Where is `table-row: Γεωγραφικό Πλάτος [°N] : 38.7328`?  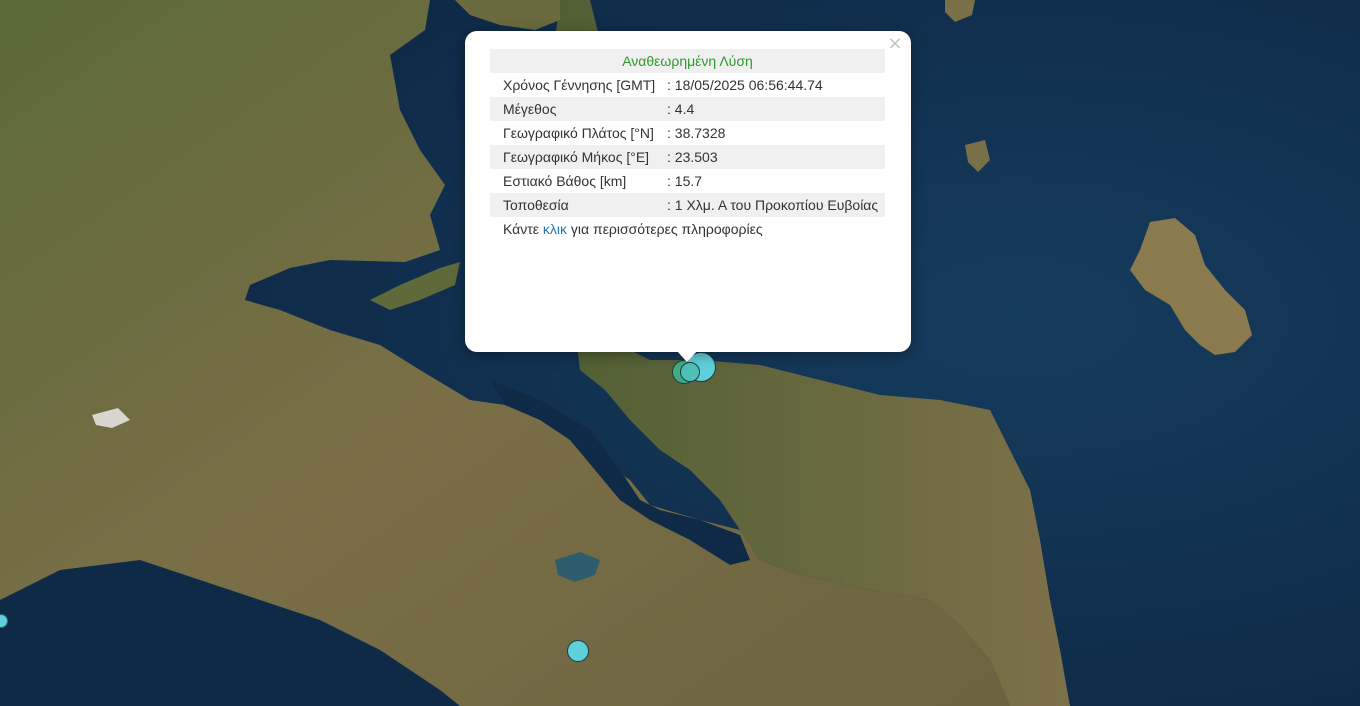
table-row: Γεωγραφικό Πλάτος [°N] : 38.7328 is located at coordinates (687, 133).